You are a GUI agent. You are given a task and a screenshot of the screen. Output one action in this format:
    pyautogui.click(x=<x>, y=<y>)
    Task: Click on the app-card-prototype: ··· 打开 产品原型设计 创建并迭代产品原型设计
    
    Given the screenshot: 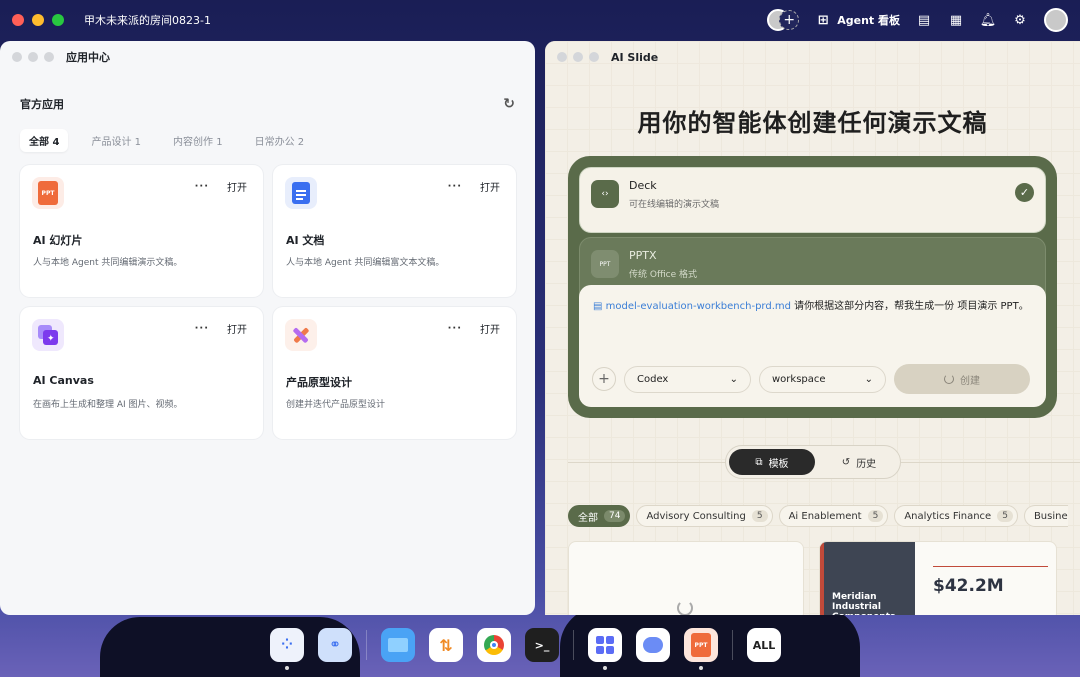 What is the action you would take?
    pyautogui.click(x=394, y=373)
    